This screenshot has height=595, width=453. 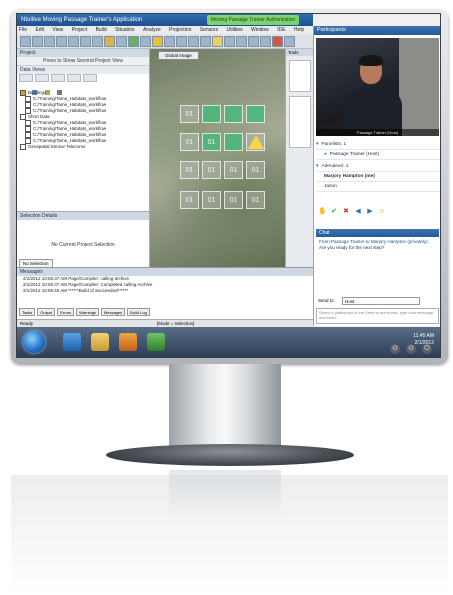 I want to click on highlight-icon, so click(x=157, y=41).